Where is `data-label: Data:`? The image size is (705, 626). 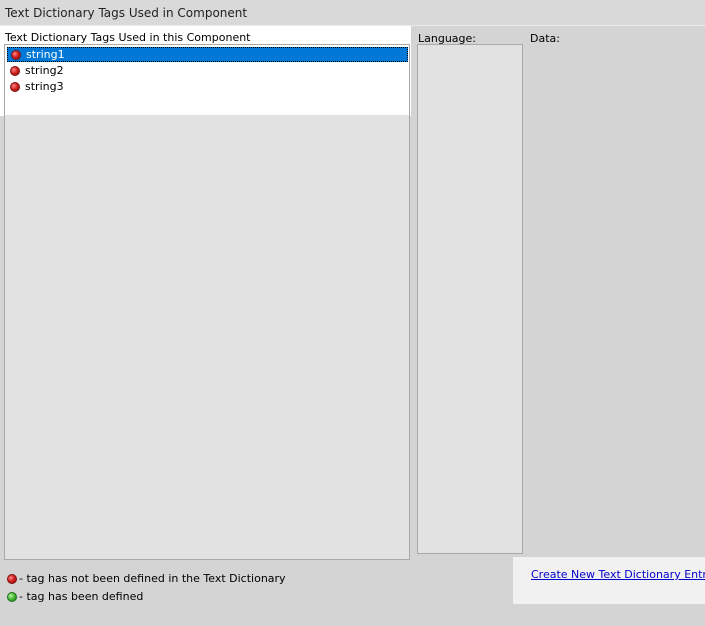 data-label: Data: is located at coordinates (545, 38).